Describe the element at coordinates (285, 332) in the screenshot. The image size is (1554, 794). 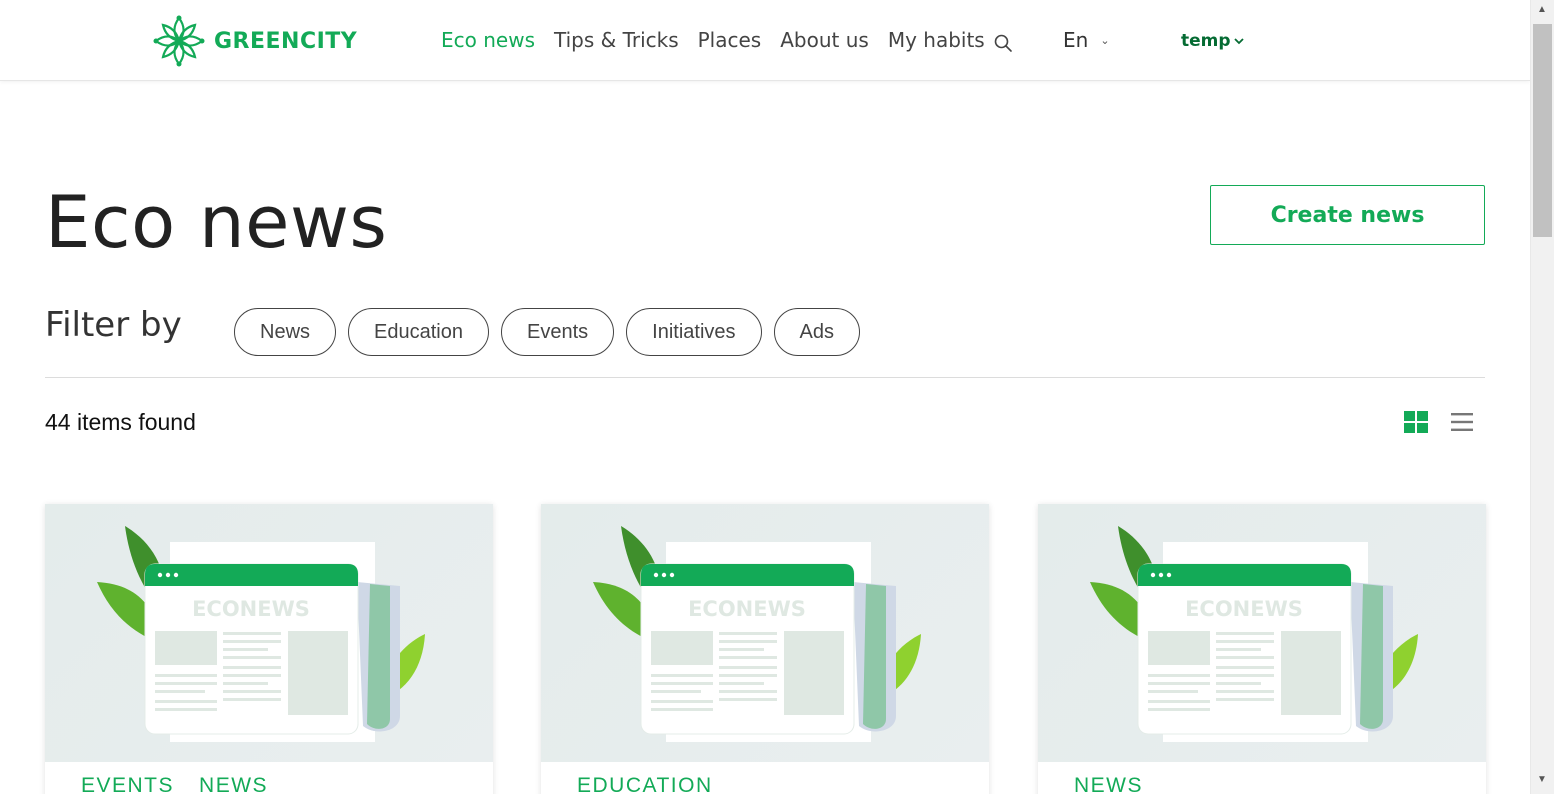
I see `filter-chip-news: News` at that location.